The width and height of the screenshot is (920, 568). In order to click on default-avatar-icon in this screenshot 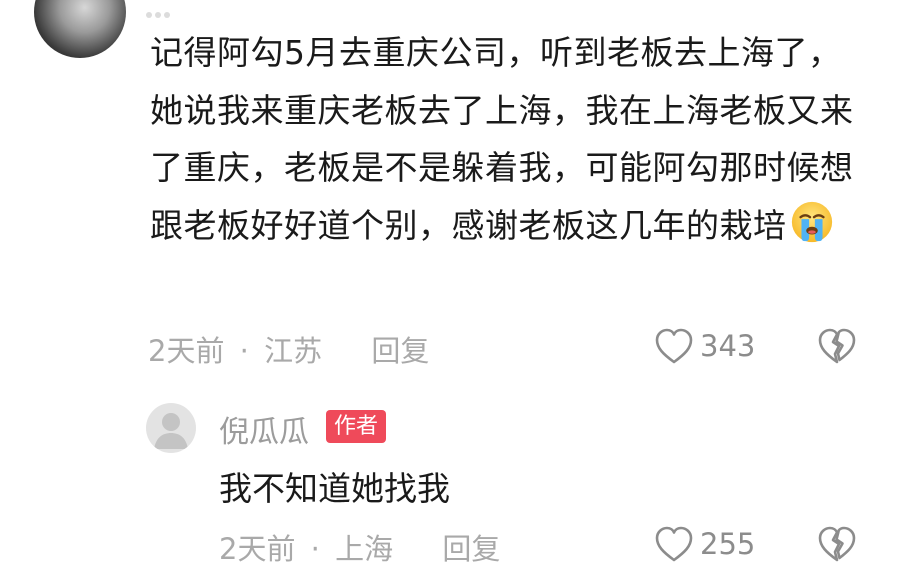, I will do `click(171, 431)`.